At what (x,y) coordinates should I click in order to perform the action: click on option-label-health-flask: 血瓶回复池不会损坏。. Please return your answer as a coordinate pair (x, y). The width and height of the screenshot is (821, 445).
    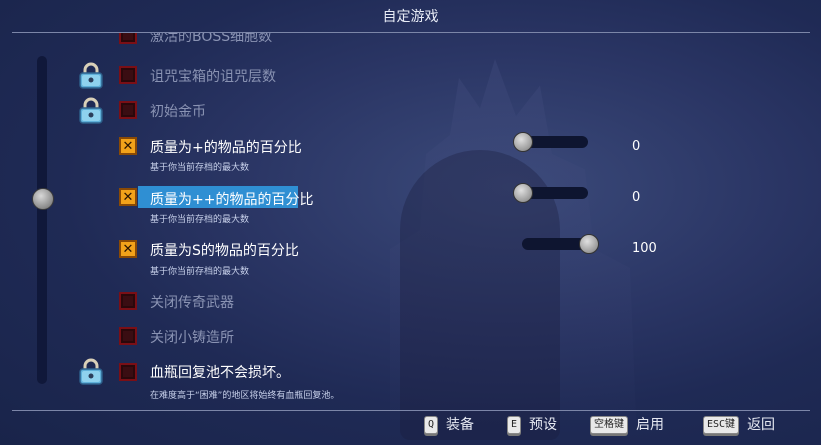
    Looking at the image, I should click on (220, 373).